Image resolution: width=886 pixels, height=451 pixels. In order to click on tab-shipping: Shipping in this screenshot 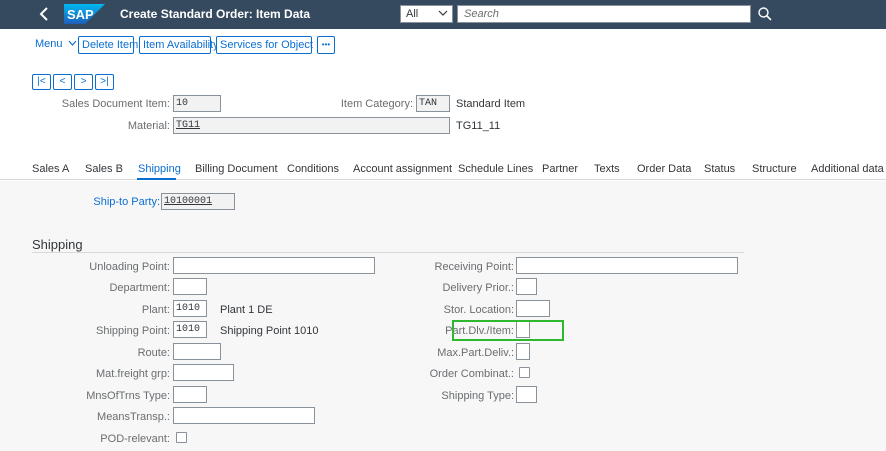, I will do `click(159, 169)`.